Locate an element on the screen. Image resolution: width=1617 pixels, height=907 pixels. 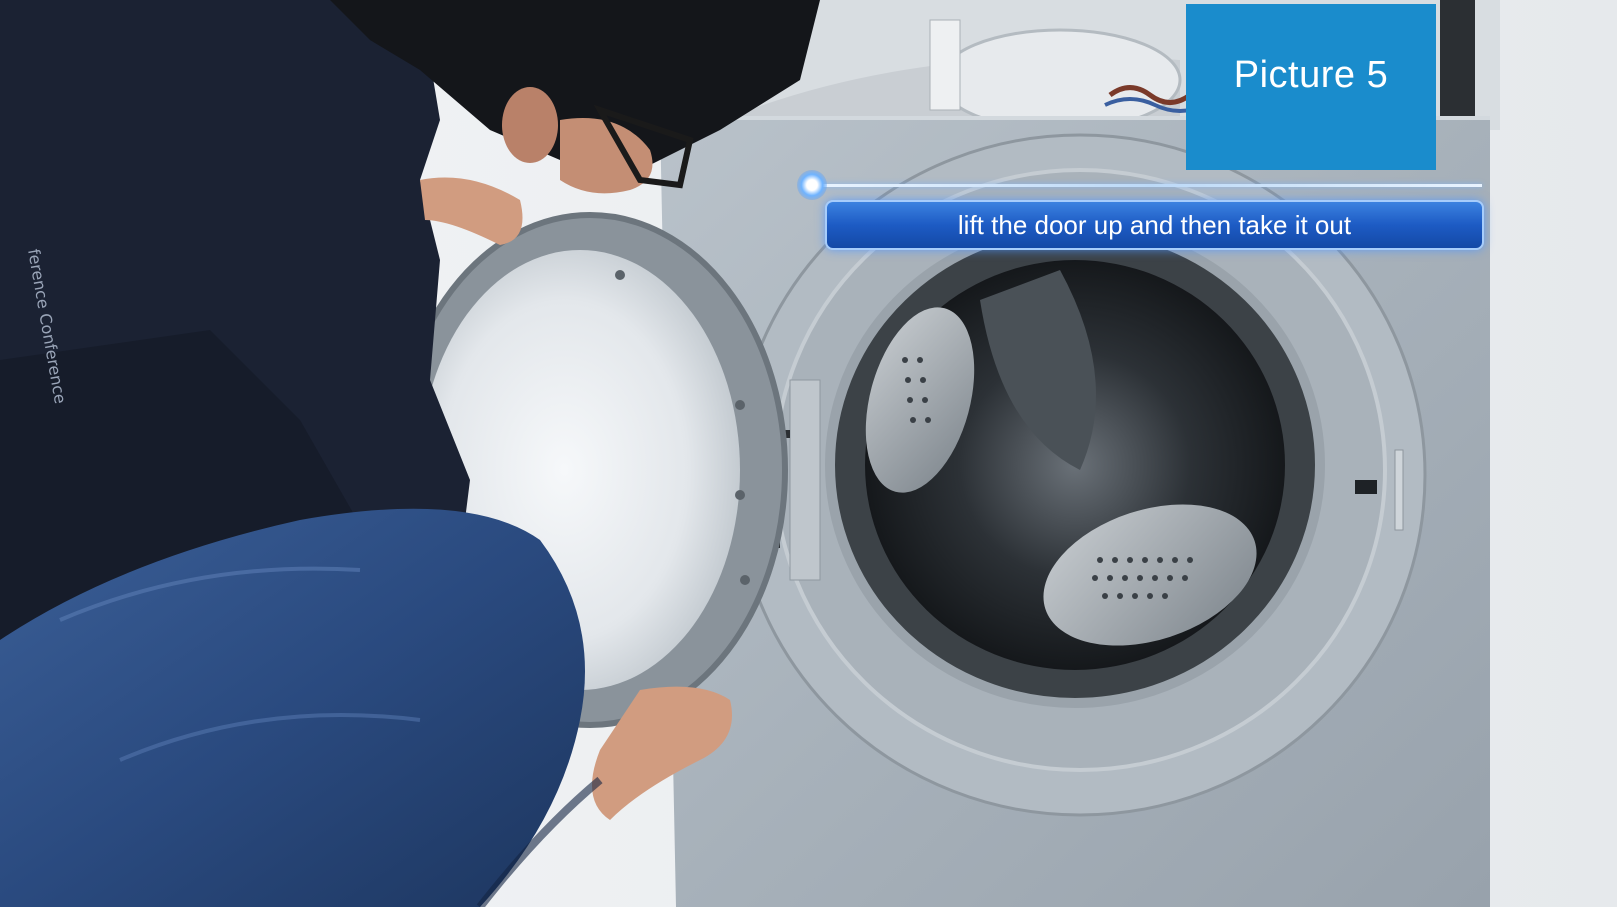
callout-dot is located at coordinates (812, 185).